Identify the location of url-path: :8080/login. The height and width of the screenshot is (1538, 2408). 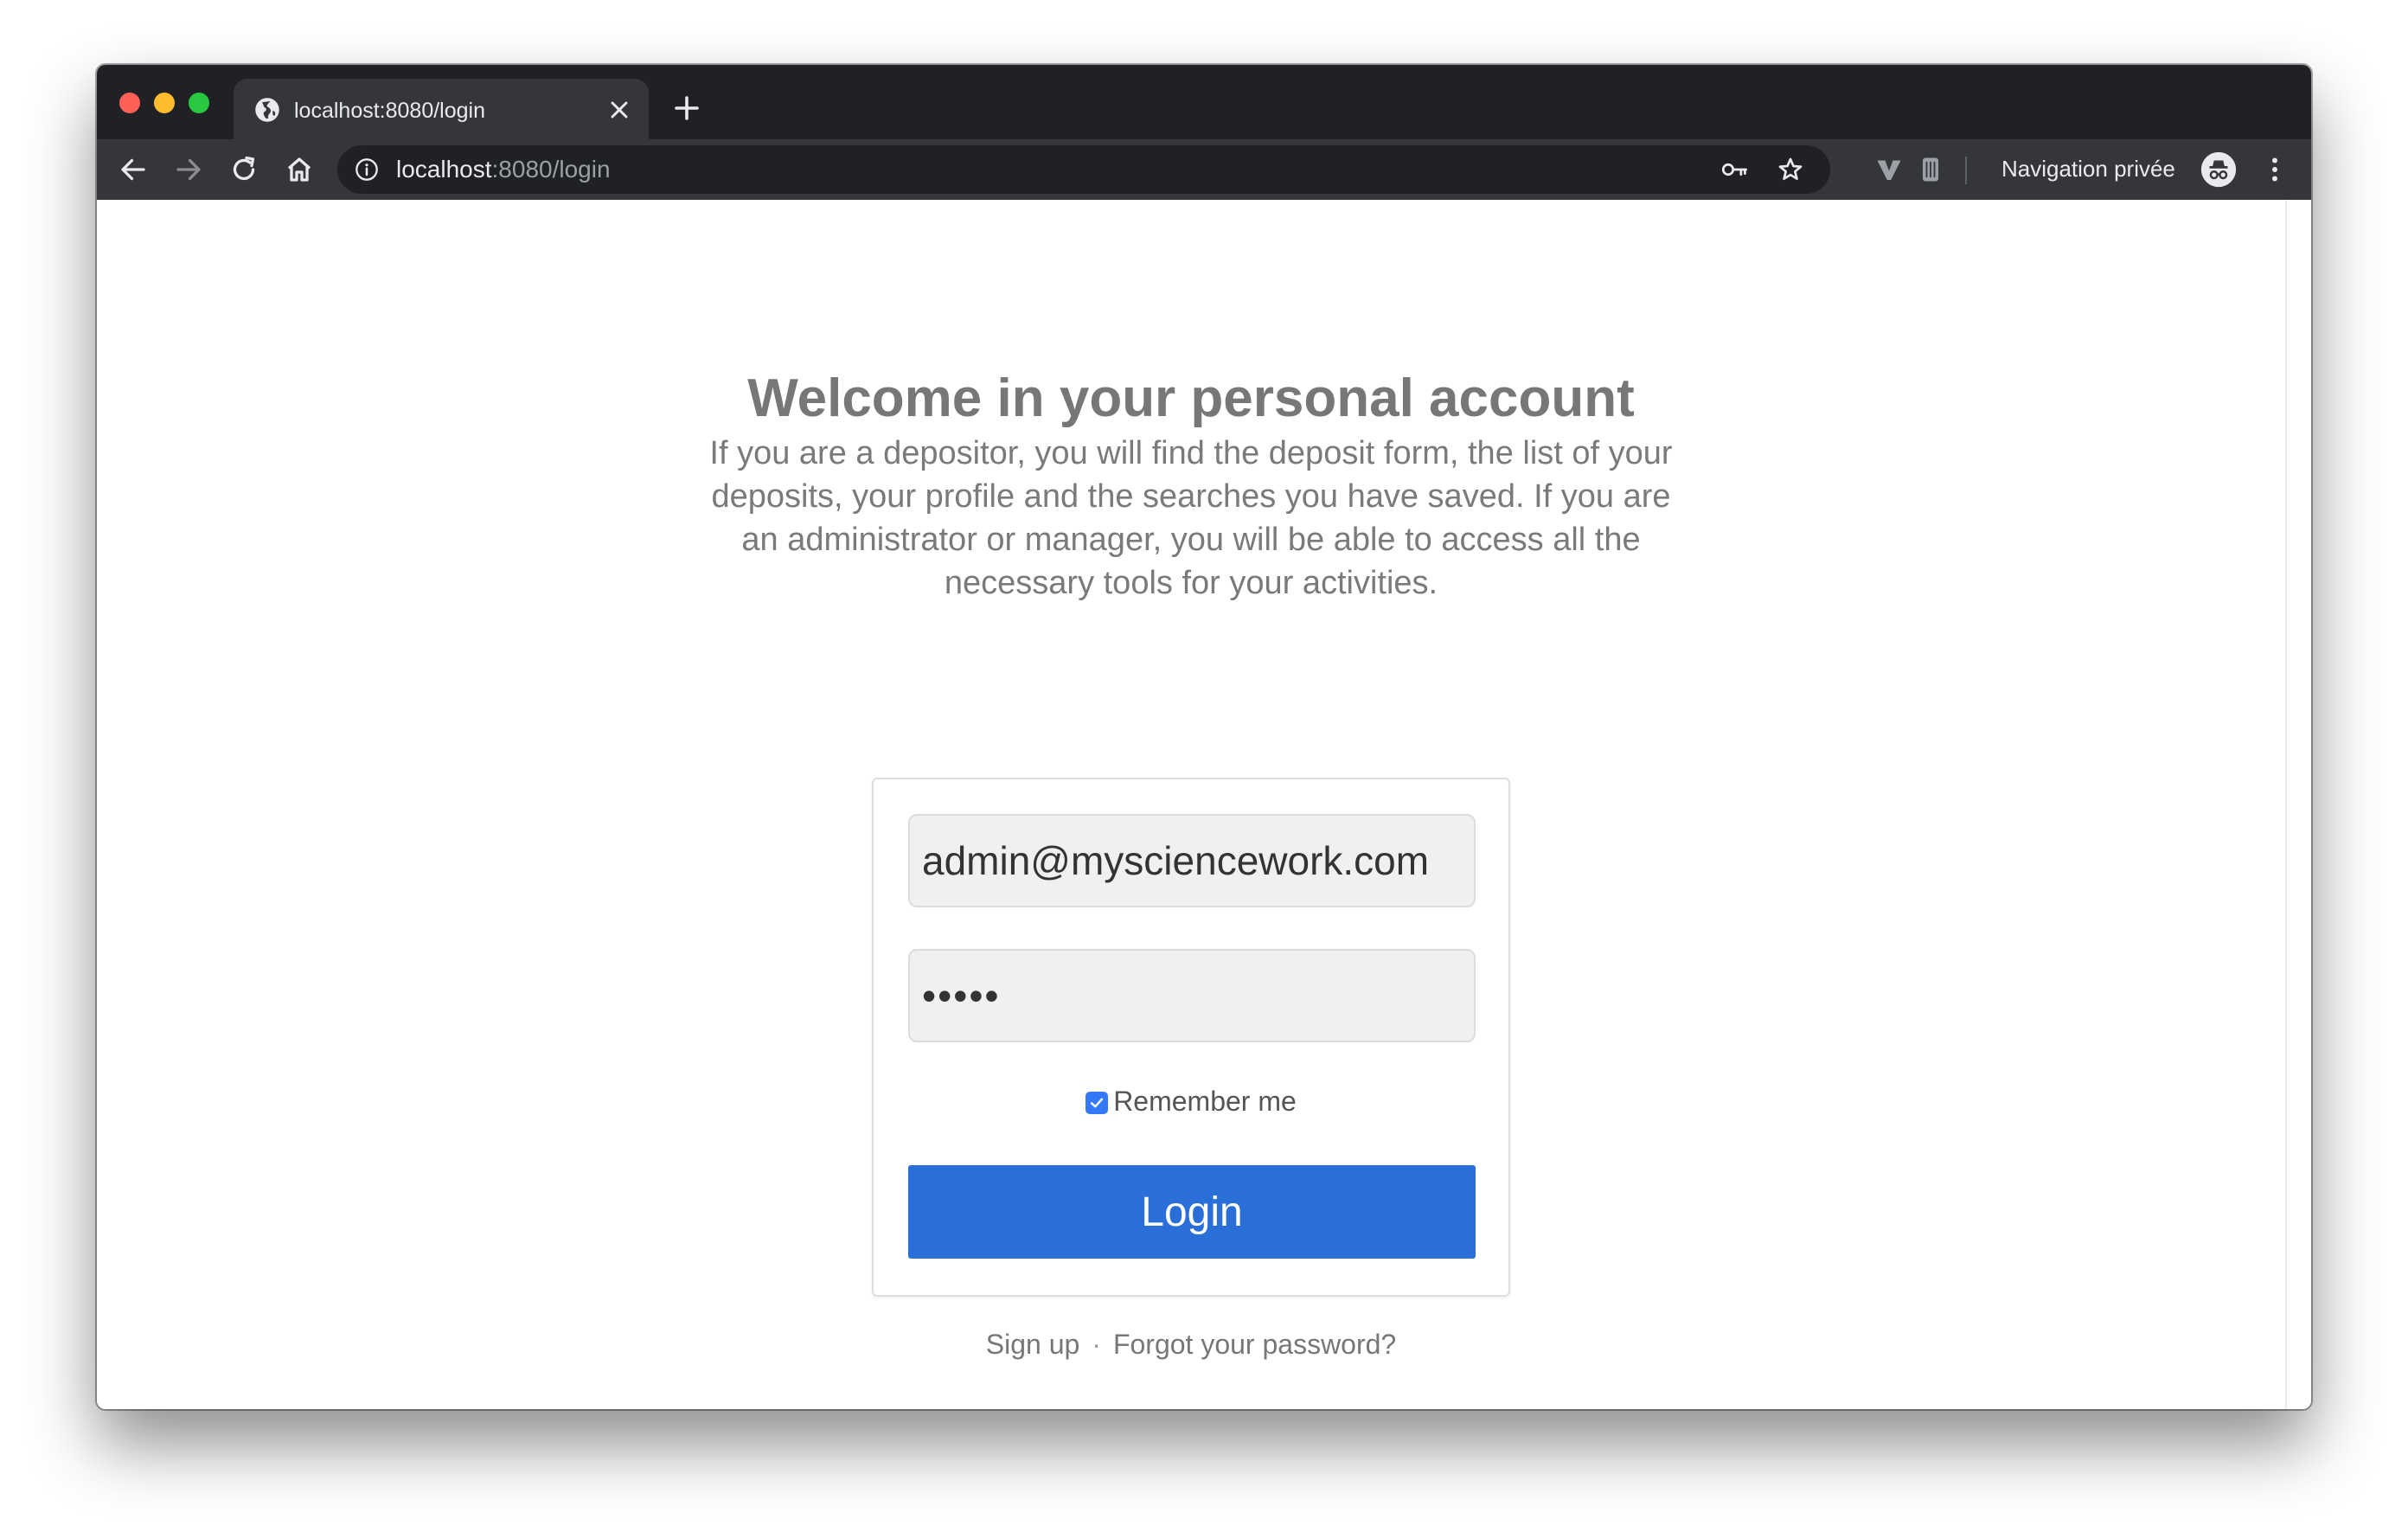
(551, 170).